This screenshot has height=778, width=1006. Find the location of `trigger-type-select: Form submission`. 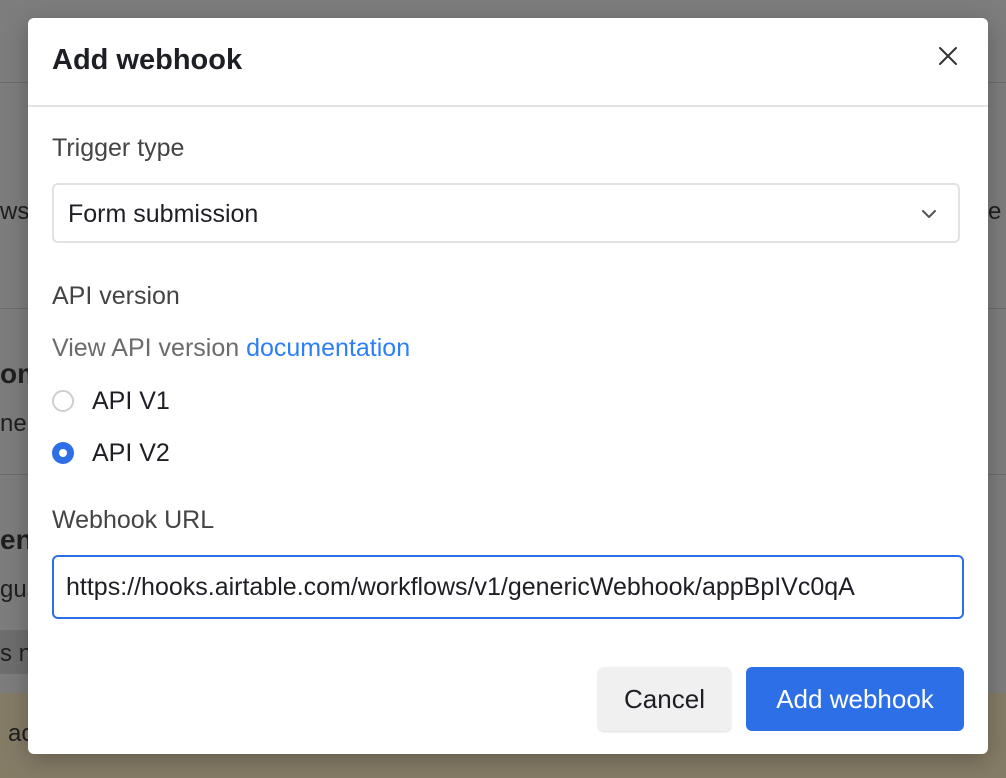

trigger-type-select: Form submission is located at coordinates (506, 213).